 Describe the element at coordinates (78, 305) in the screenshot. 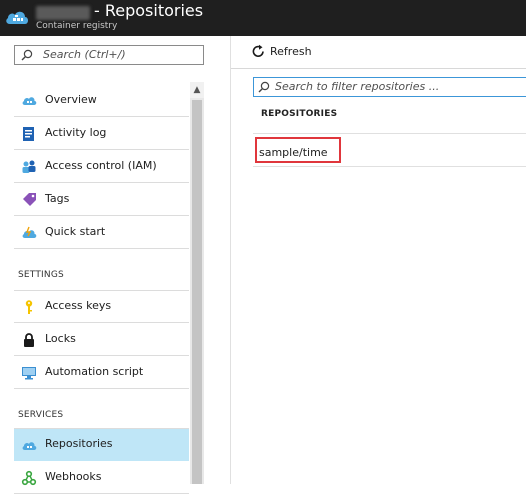

I see `sidebar-item-label: Access keys` at that location.